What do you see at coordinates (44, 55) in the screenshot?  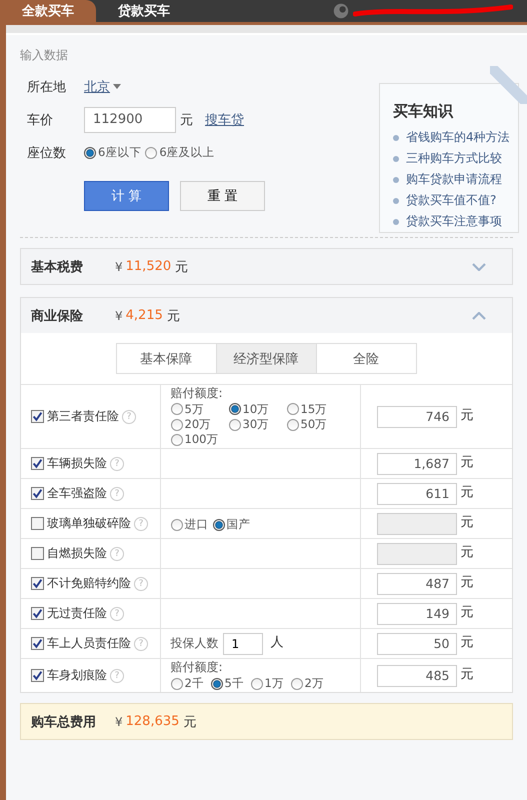 I see `section-label: 输入数据` at bounding box center [44, 55].